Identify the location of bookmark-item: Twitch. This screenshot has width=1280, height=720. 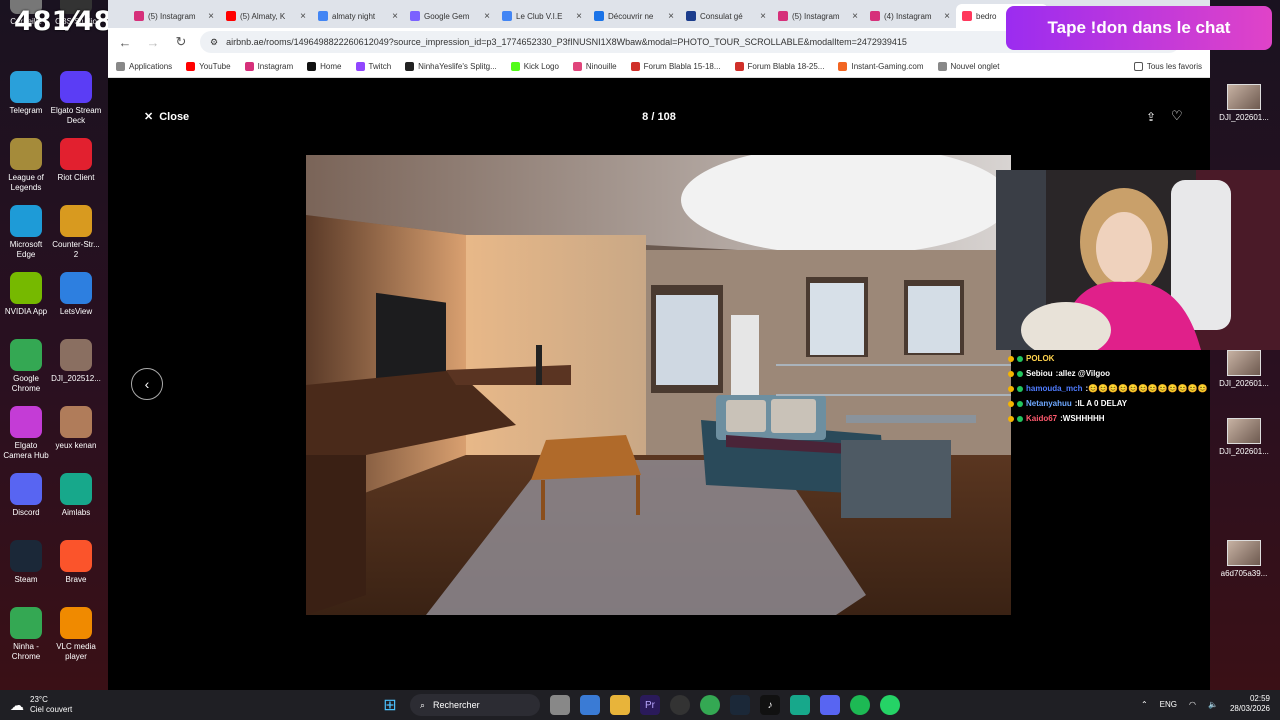
(373, 66).